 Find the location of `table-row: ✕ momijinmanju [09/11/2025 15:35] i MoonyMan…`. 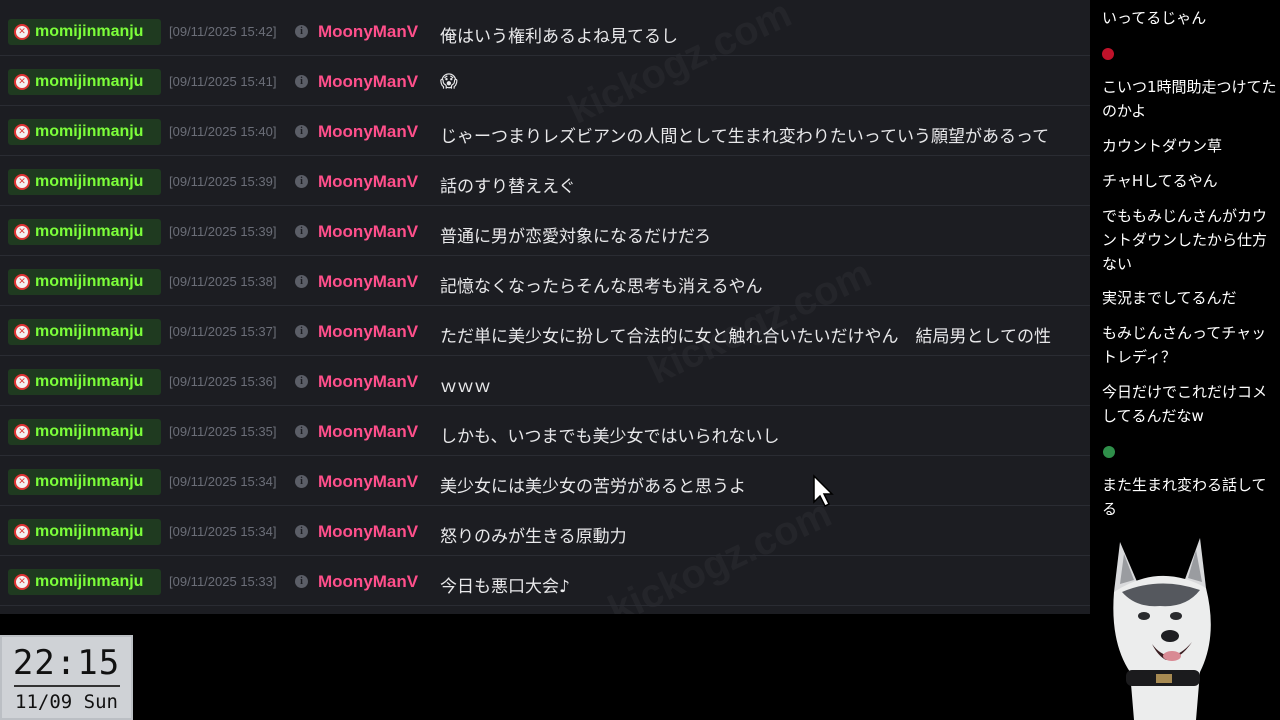

table-row: ✕ momijinmanju [09/11/2025 15:35] i MoonyMan… is located at coordinates (545, 431).